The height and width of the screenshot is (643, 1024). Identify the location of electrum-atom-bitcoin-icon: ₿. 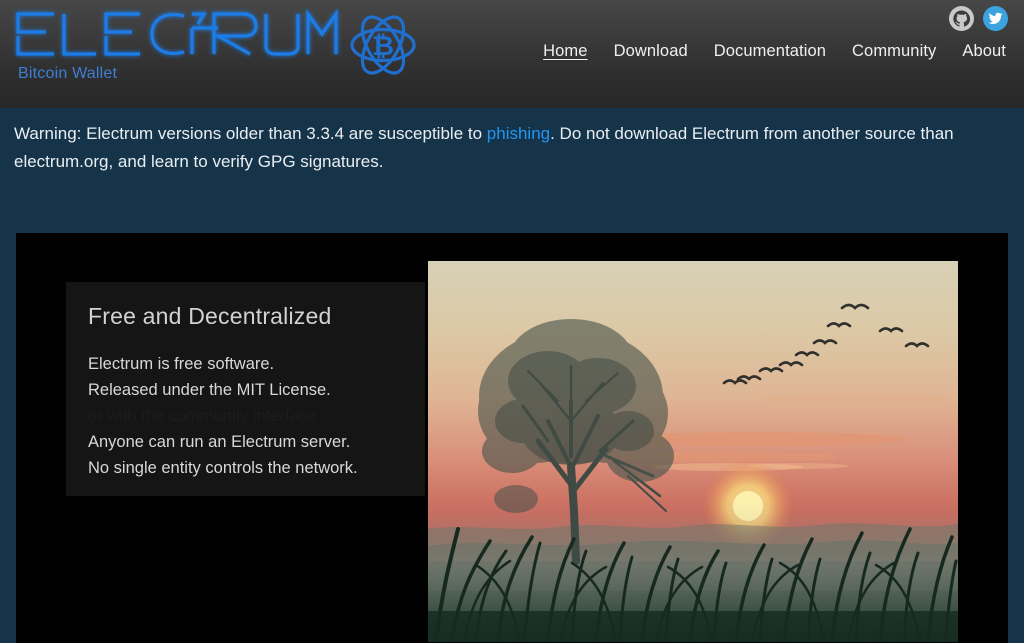
(383, 45).